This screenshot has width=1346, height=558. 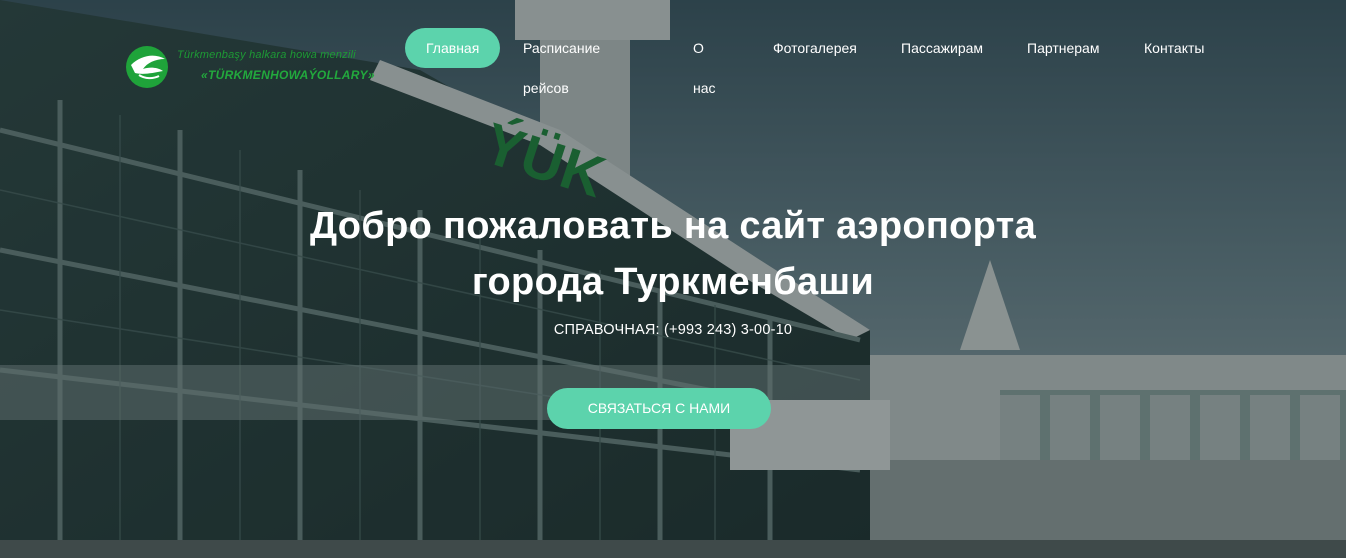 What do you see at coordinates (147, 67) in the screenshot?
I see `bird-emblem-icon` at bounding box center [147, 67].